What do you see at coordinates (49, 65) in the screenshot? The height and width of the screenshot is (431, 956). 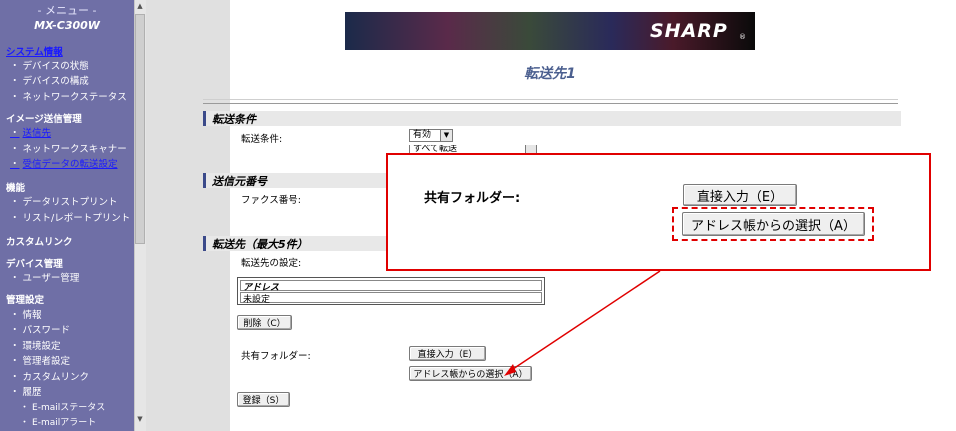 I see `sidebar-item-device-status: ・デバイスの状態` at bounding box center [49, 65].